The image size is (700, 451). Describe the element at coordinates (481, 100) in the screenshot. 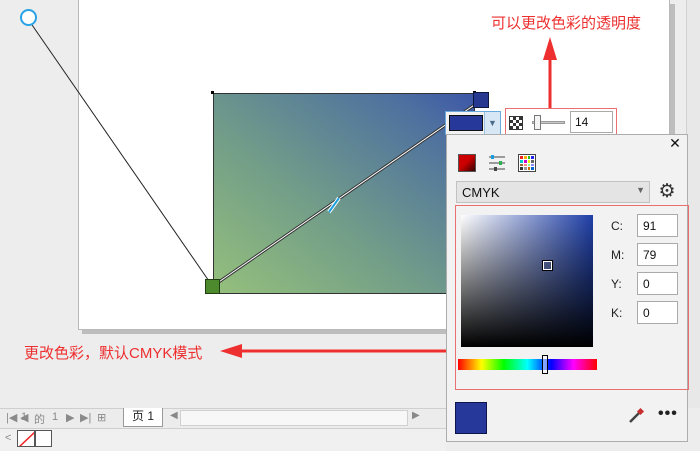

I see `gradient-end-node` at that location.